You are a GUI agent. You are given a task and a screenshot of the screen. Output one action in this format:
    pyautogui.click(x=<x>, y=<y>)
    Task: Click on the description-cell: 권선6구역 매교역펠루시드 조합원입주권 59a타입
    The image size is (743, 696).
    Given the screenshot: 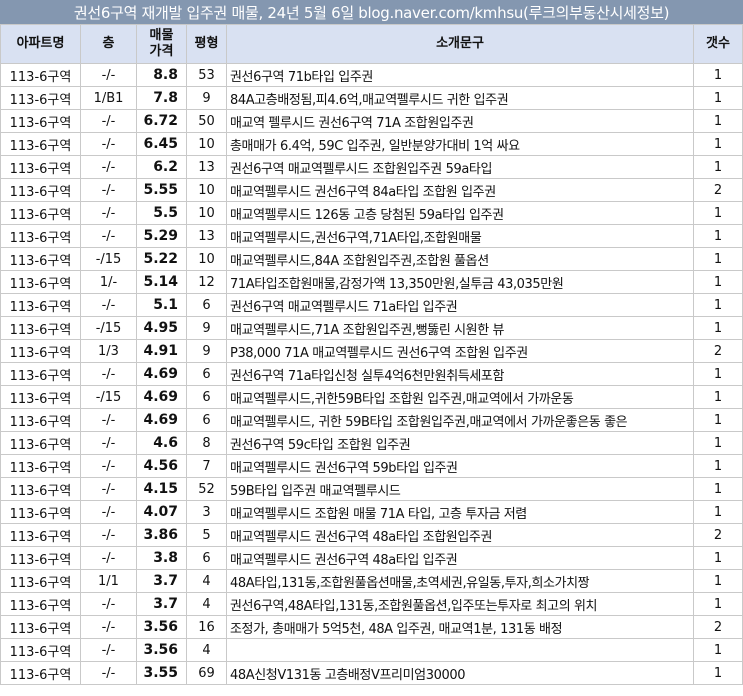 What is the action you would take?
    pyautogui.click(x=460, y=167)
    